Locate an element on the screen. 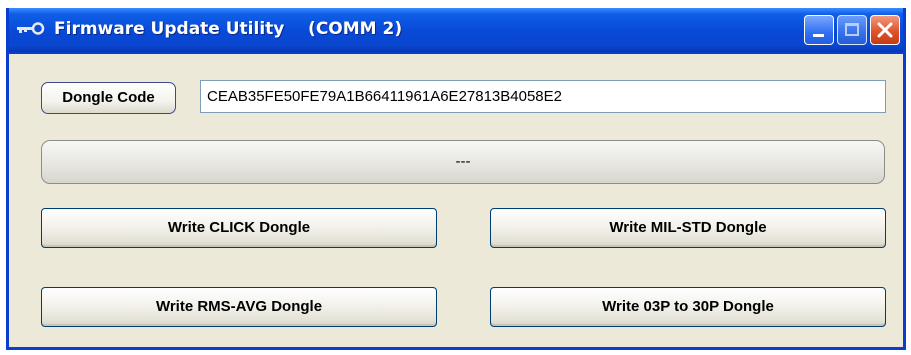 This screenshot has width=911, height=355. maximize-button is located at coordinates (852, 30).